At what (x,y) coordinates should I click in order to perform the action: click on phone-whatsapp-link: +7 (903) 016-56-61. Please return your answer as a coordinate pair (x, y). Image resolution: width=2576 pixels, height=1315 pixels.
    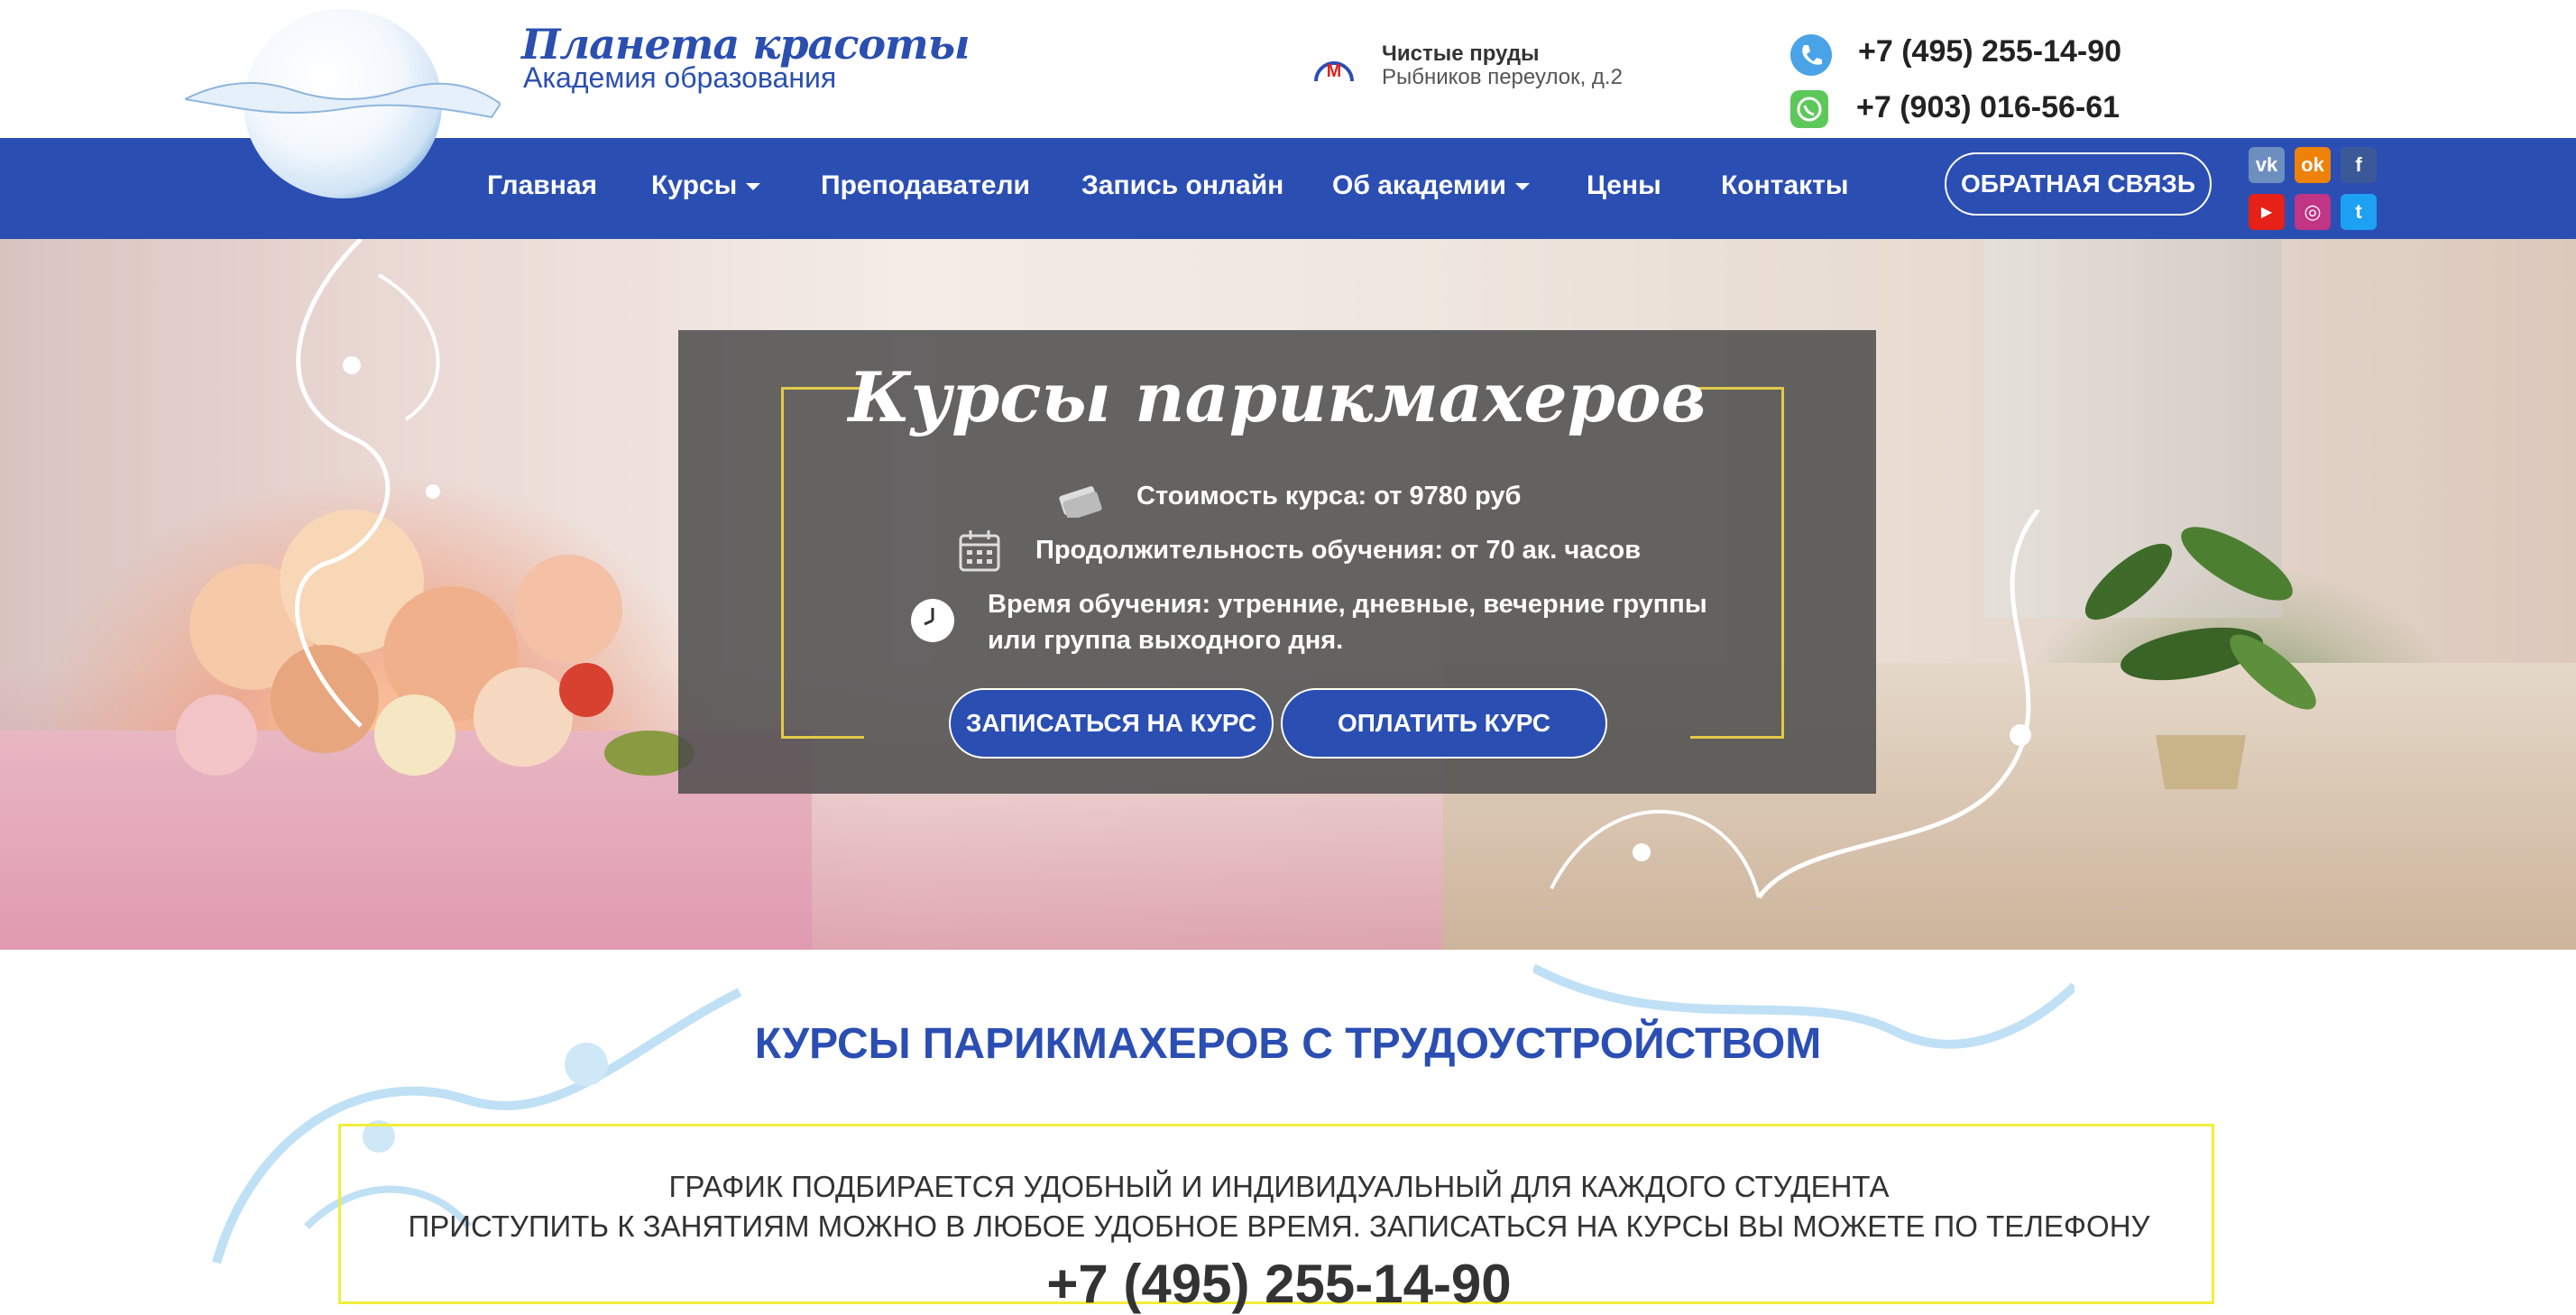
    Looking at the image, I should click on (1988, 108).